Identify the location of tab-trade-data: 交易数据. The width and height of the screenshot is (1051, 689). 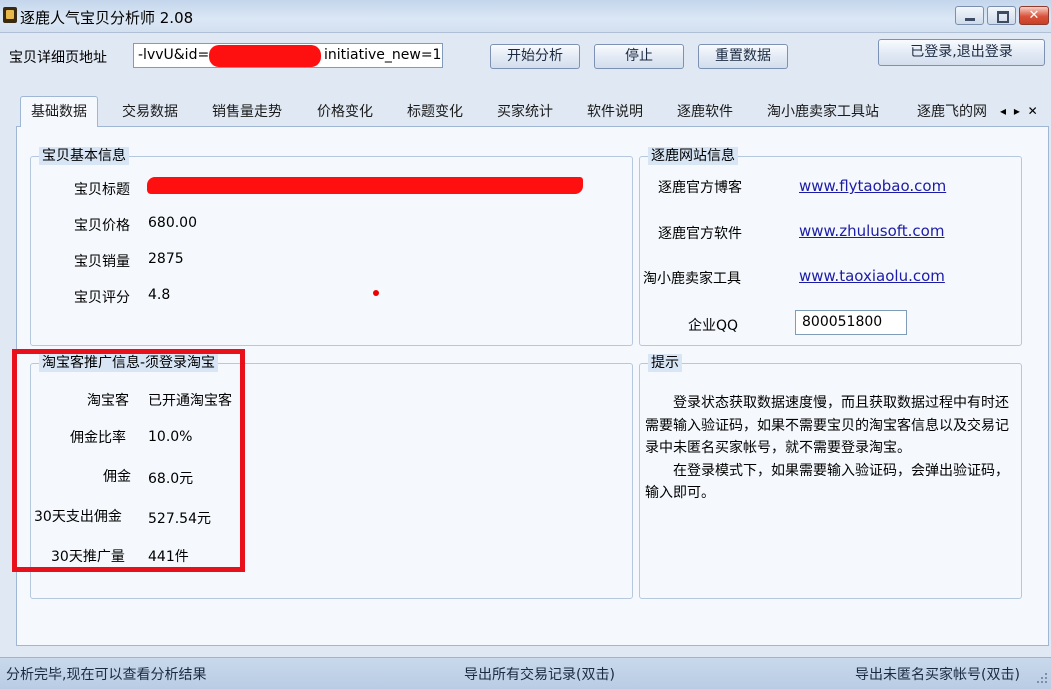
(150, 112).